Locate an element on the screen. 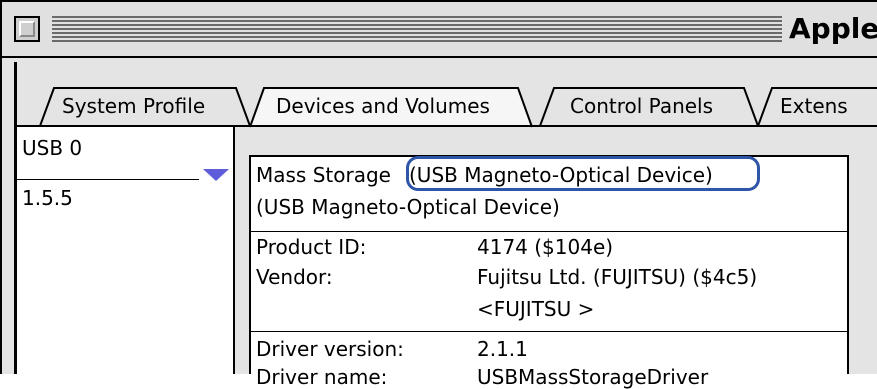  usb-version-value: 1.5.5 is located at coordinates (47, 198).